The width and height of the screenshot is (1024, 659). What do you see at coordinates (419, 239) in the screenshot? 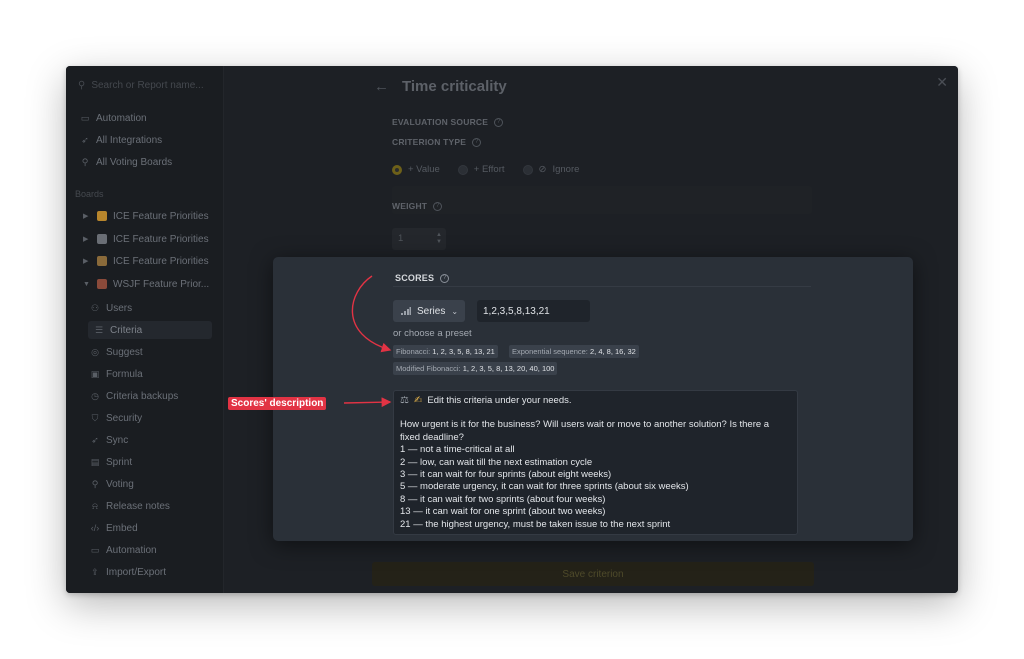
I see `weight-stepper: 1 ▲ ▼` at bounding box center [419, 239].